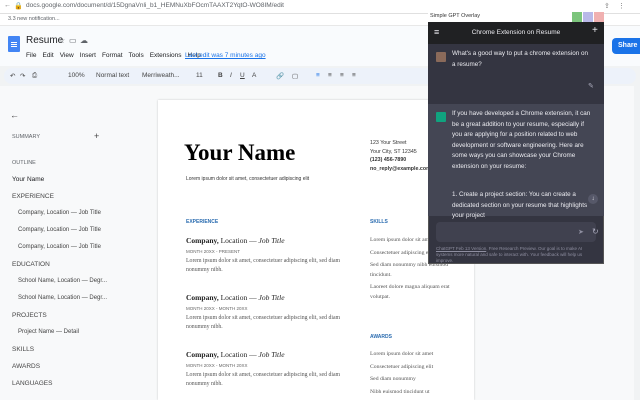 The width and height of the screenshot is (640, 400). Describe the element at coordinates (455, 16) in the screenshot. I see `overlay-title: Simple GPT Overlay` at that location.